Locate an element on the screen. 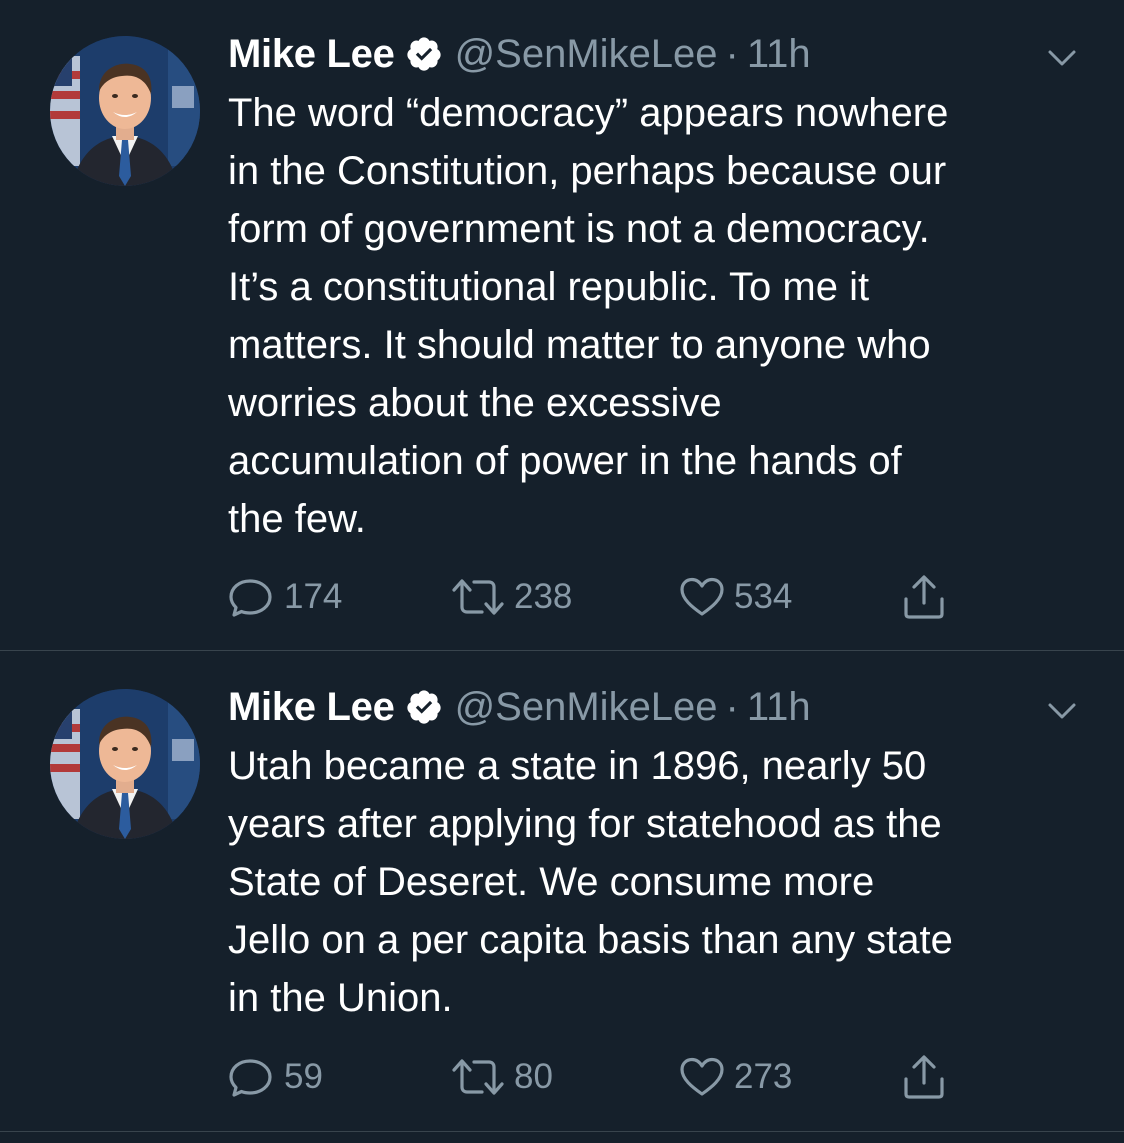 The width and height of the screenshot is (1124, 1143). like-button: 534 is located at coordinates (735, 597).